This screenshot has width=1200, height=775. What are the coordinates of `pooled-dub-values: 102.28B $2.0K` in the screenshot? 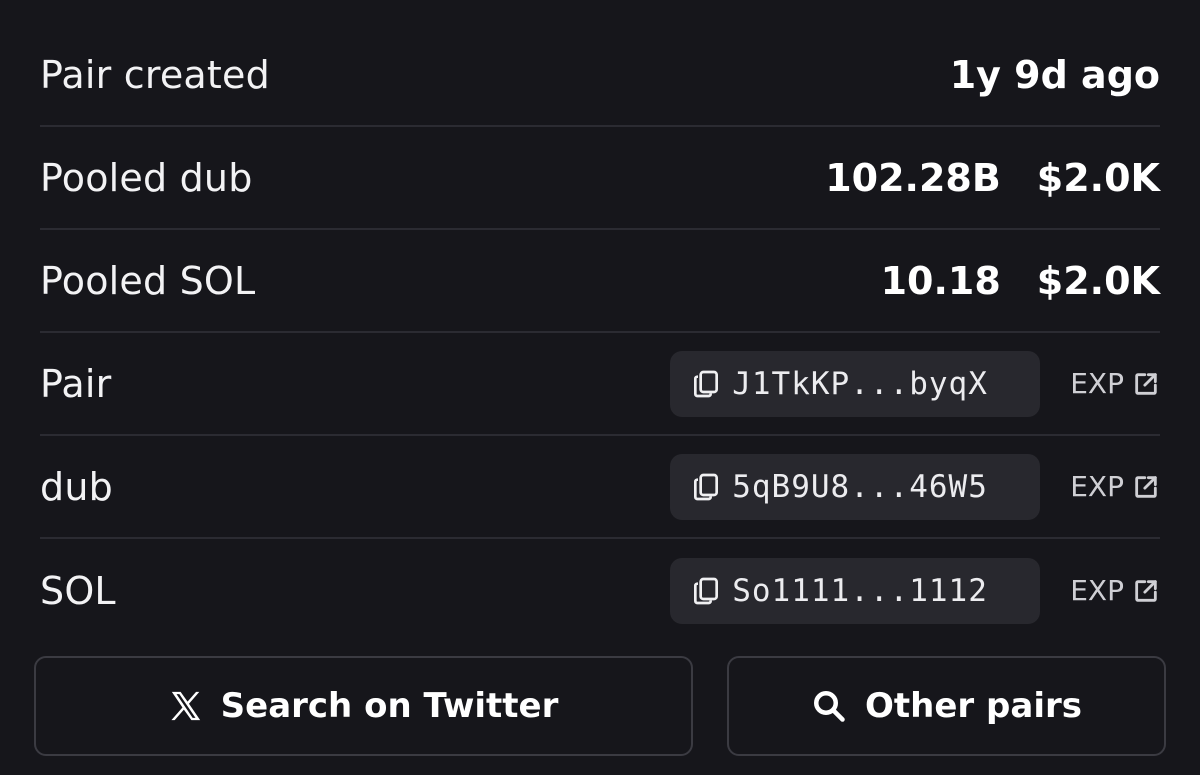 It's located at (992, 178).